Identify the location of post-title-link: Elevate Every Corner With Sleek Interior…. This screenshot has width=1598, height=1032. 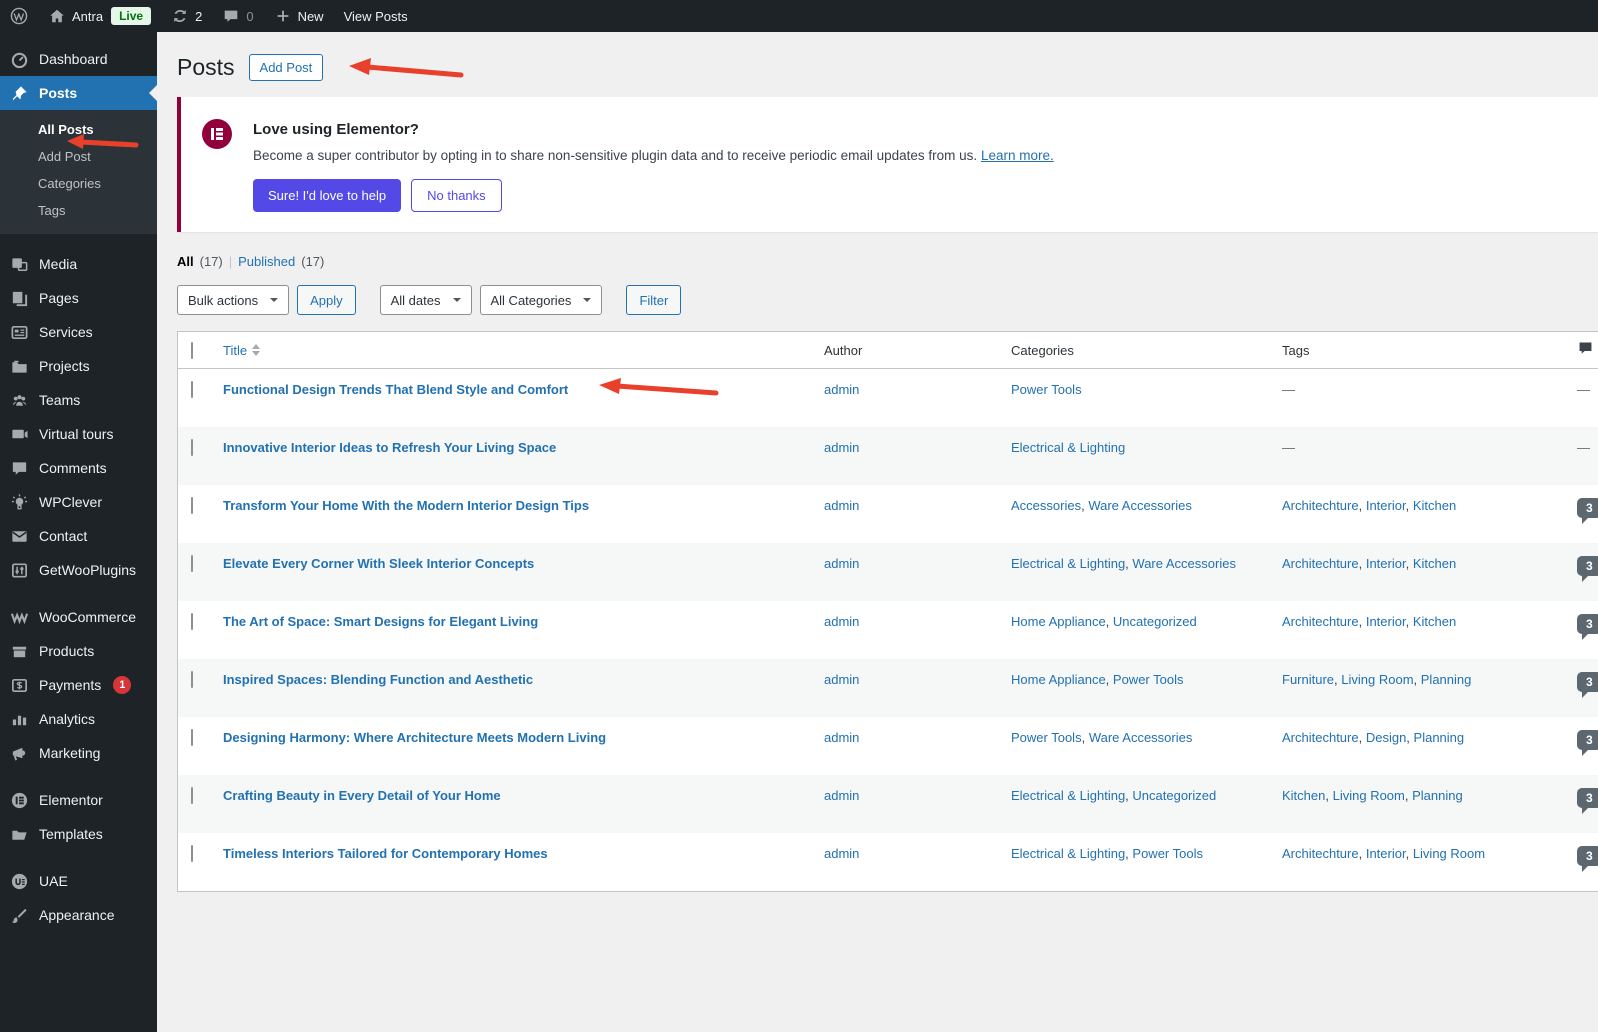
(378, 563).